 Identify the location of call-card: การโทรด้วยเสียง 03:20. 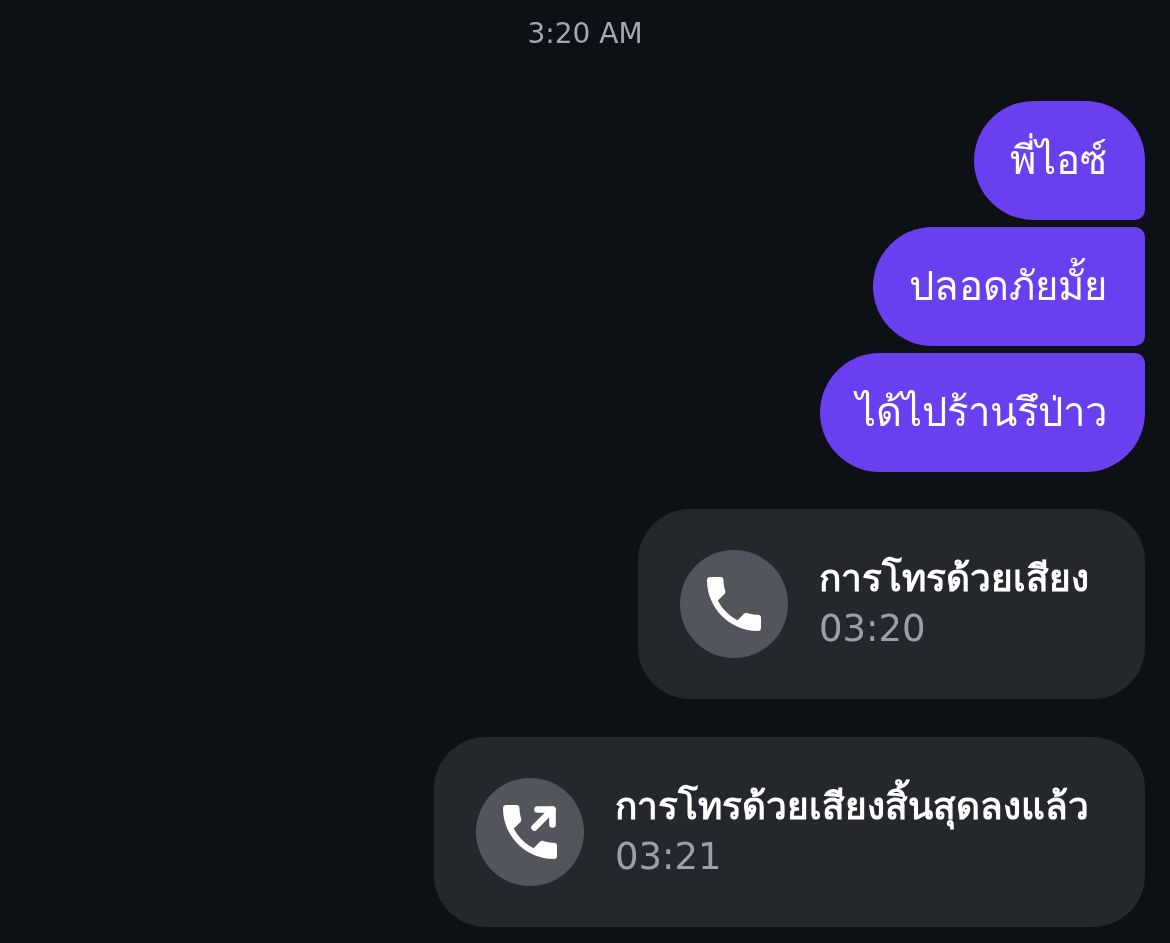
(891, 604).